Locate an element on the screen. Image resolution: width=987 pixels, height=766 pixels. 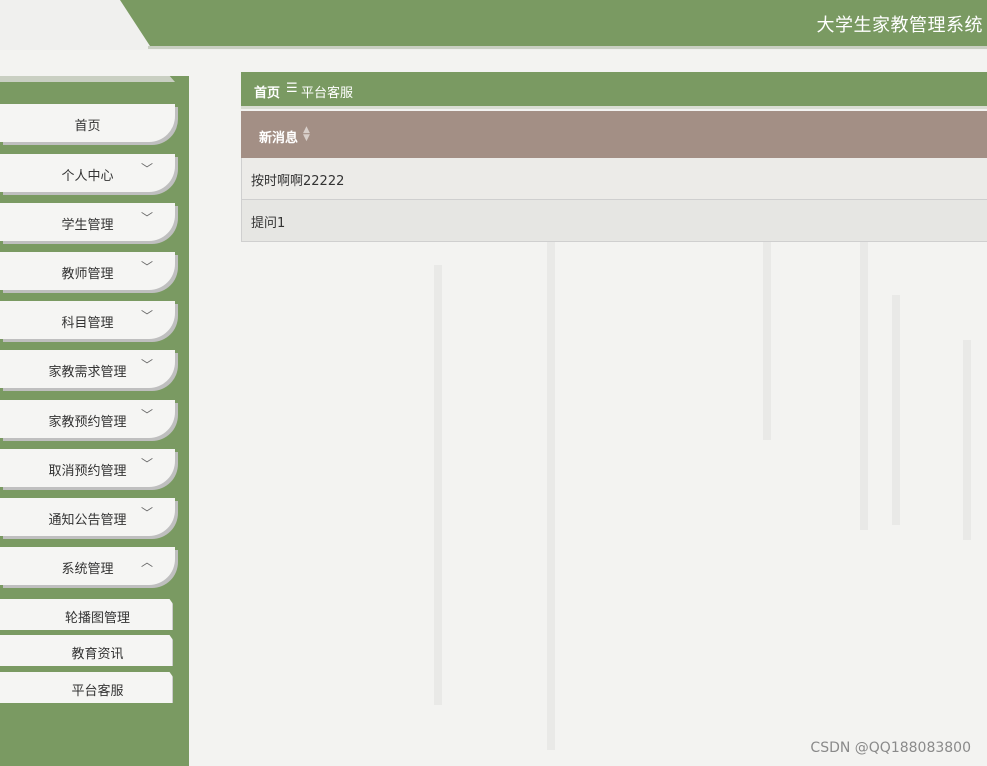
breadcrumb-home-link: 首页 is located at coordinates (267, 91).